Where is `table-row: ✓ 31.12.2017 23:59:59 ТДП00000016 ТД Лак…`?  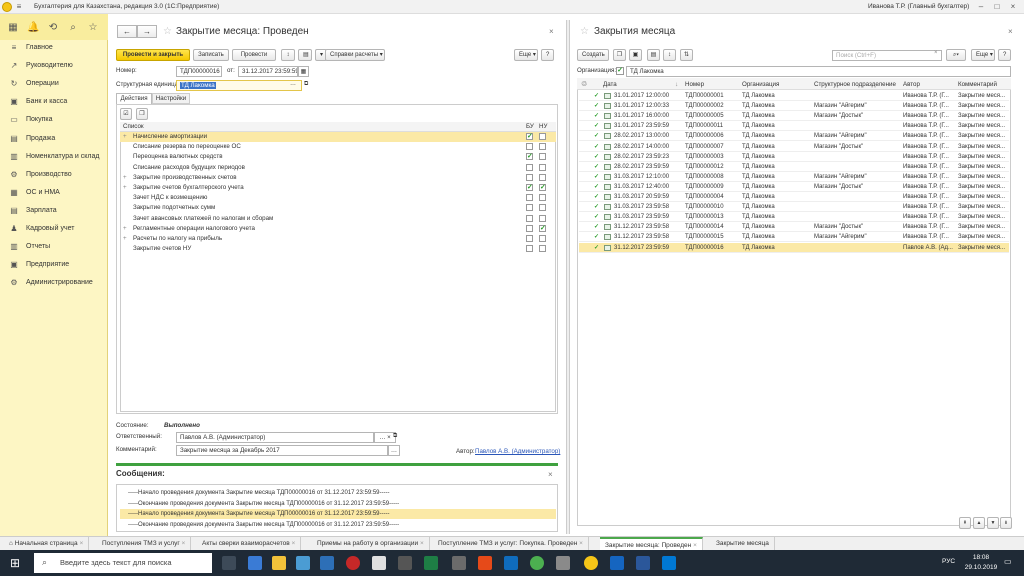 table-row: ✓ 31.12.2017 23:59:59 ТДП00000016 ТД Лак… is located at coordinates (794, 247).